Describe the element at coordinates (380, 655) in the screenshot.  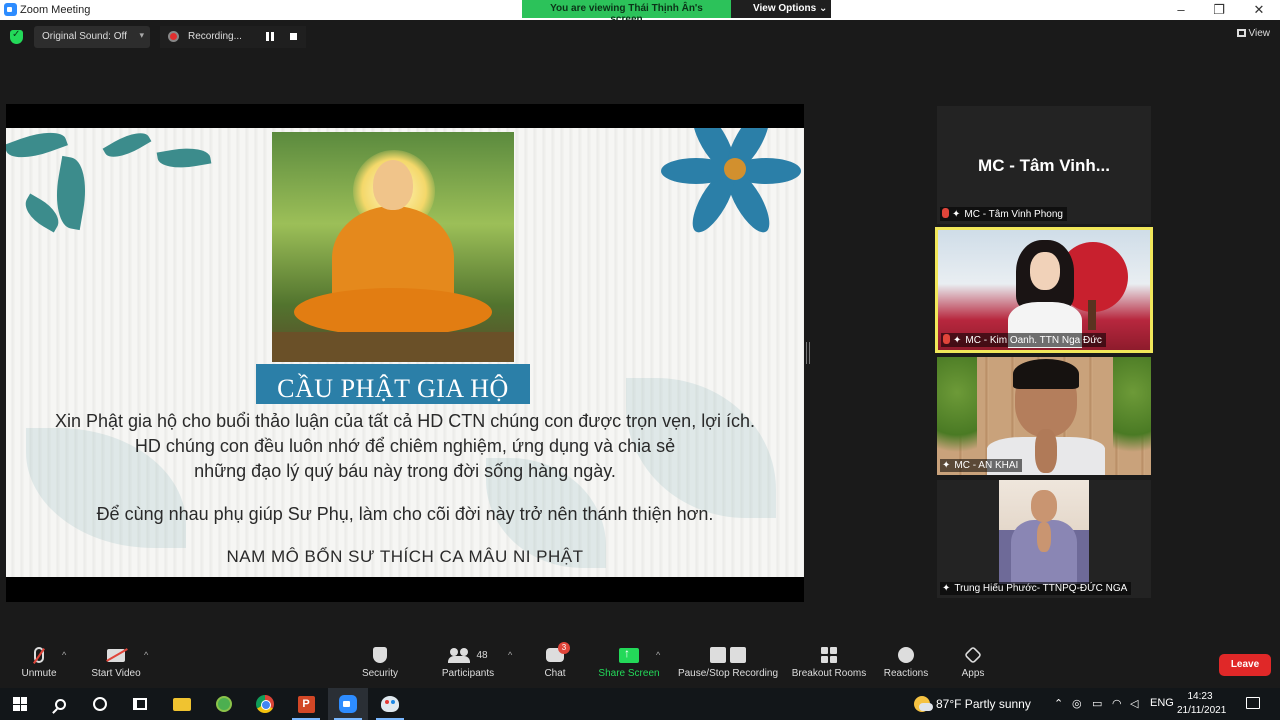
I see `shield-icon` at that location.